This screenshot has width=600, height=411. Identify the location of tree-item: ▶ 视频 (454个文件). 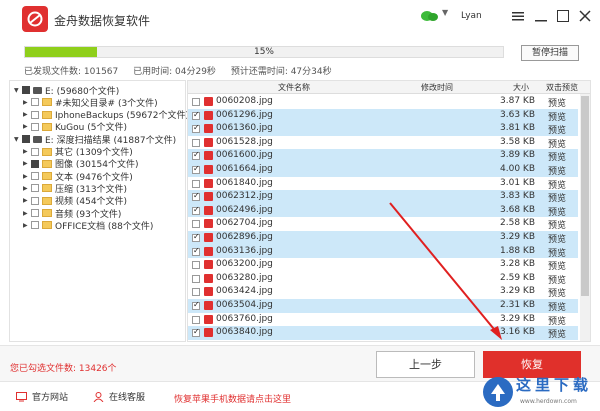
(75, 201).